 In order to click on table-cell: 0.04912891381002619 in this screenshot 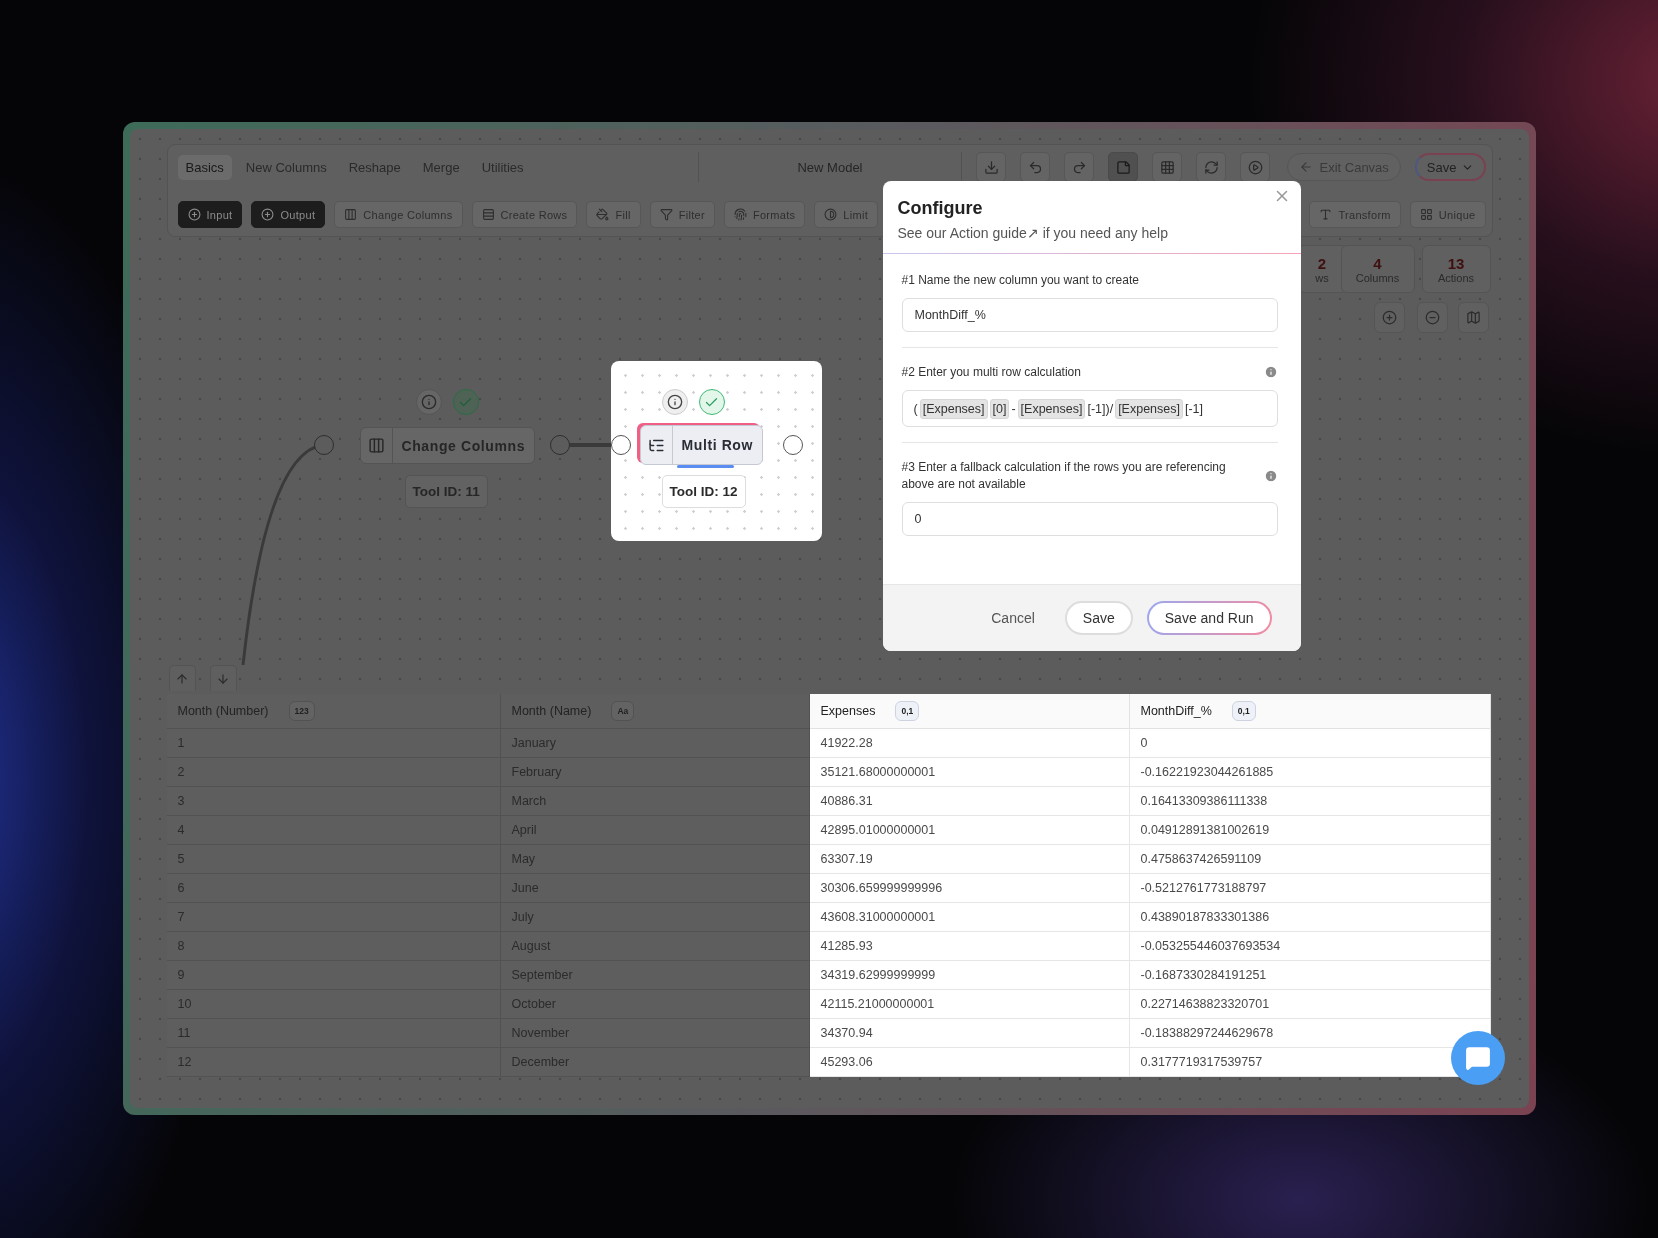, I will do `click(1310, 830)`.